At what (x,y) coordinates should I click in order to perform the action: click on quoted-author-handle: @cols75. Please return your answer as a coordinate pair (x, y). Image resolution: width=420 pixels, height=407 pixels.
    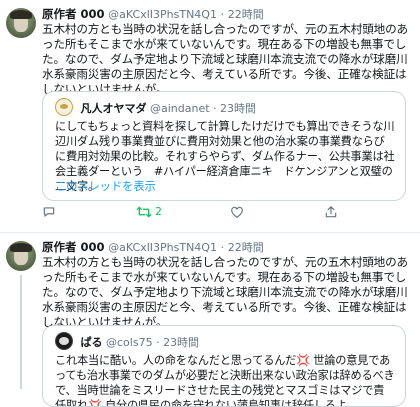
    Looking at the image, I should click on (129, 342).